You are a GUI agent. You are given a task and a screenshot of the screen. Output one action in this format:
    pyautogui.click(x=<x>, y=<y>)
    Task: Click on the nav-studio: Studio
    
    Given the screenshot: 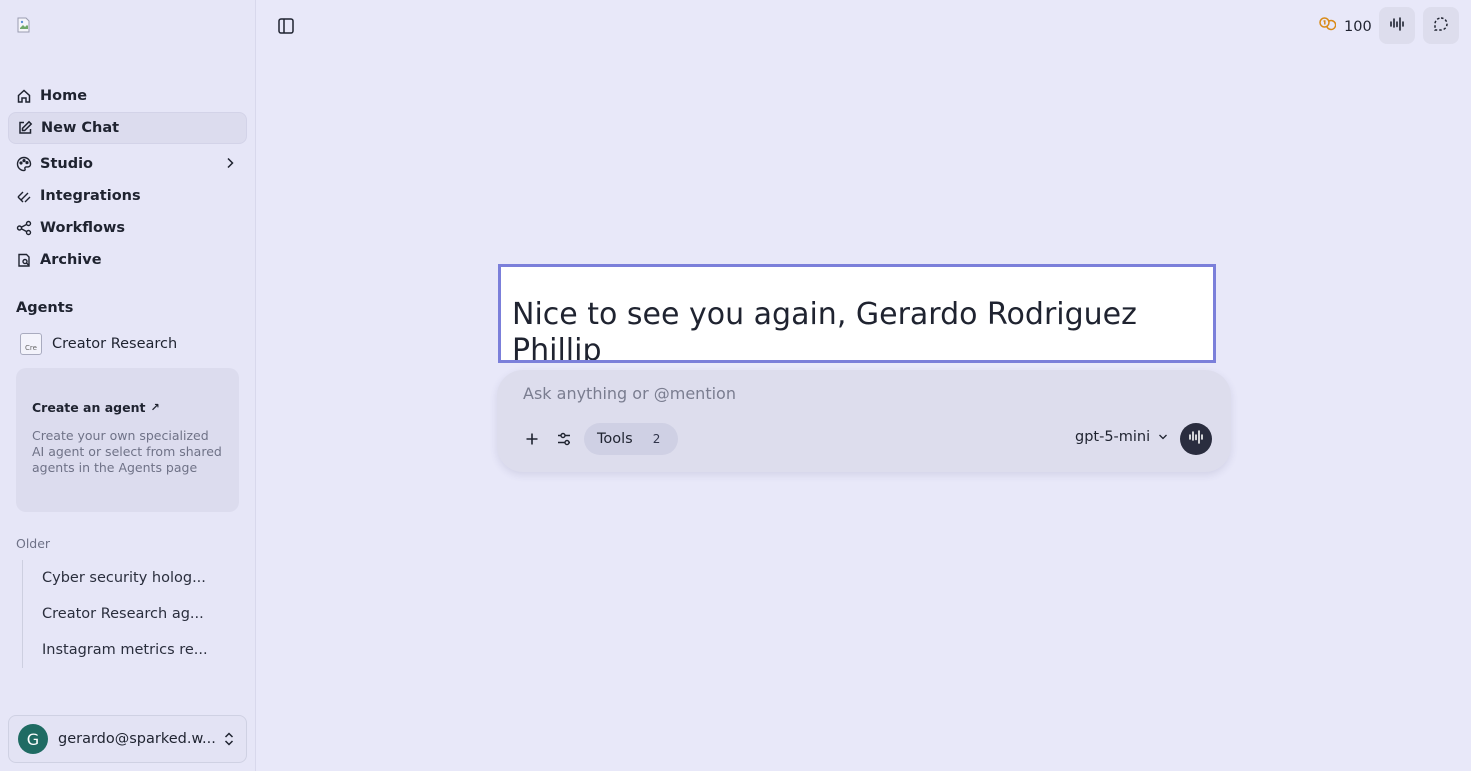 What is the action you would take?
    pyautogui.click(x=127, y=164)
    